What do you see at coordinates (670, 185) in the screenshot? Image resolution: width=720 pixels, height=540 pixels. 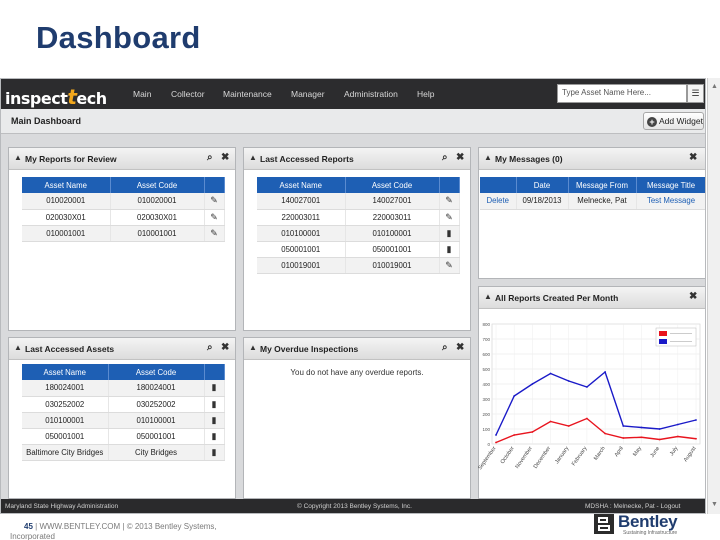 I see `column-header: Message Title` at bounding box center [670, 185].